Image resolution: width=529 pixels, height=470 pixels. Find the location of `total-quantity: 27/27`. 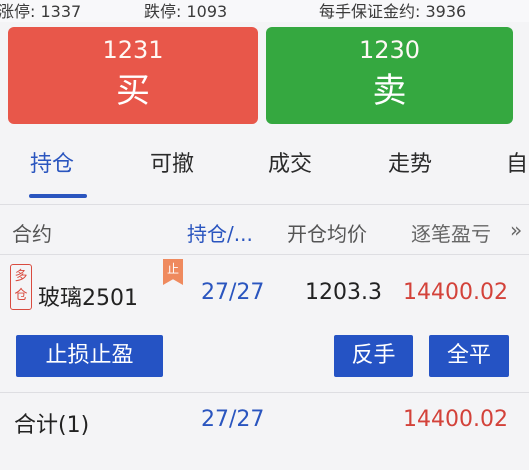

total-quantity: 27/27 is located at coordinates (233, 419).